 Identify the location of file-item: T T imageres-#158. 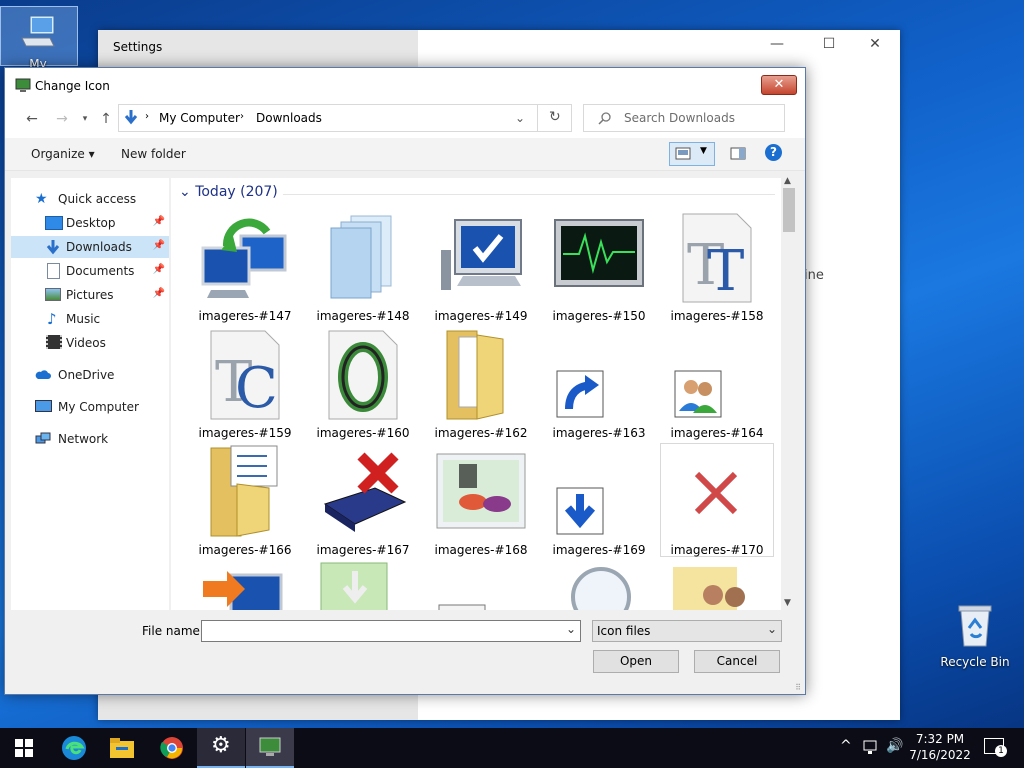
(717, 266).